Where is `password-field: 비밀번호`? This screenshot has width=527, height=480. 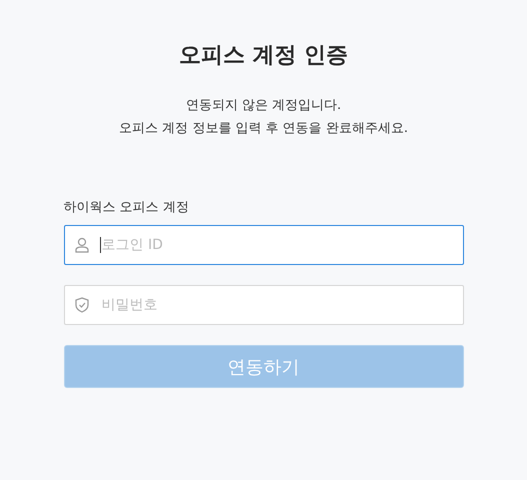 password-field: 비밀번호 is located at coordinates (264, 305).